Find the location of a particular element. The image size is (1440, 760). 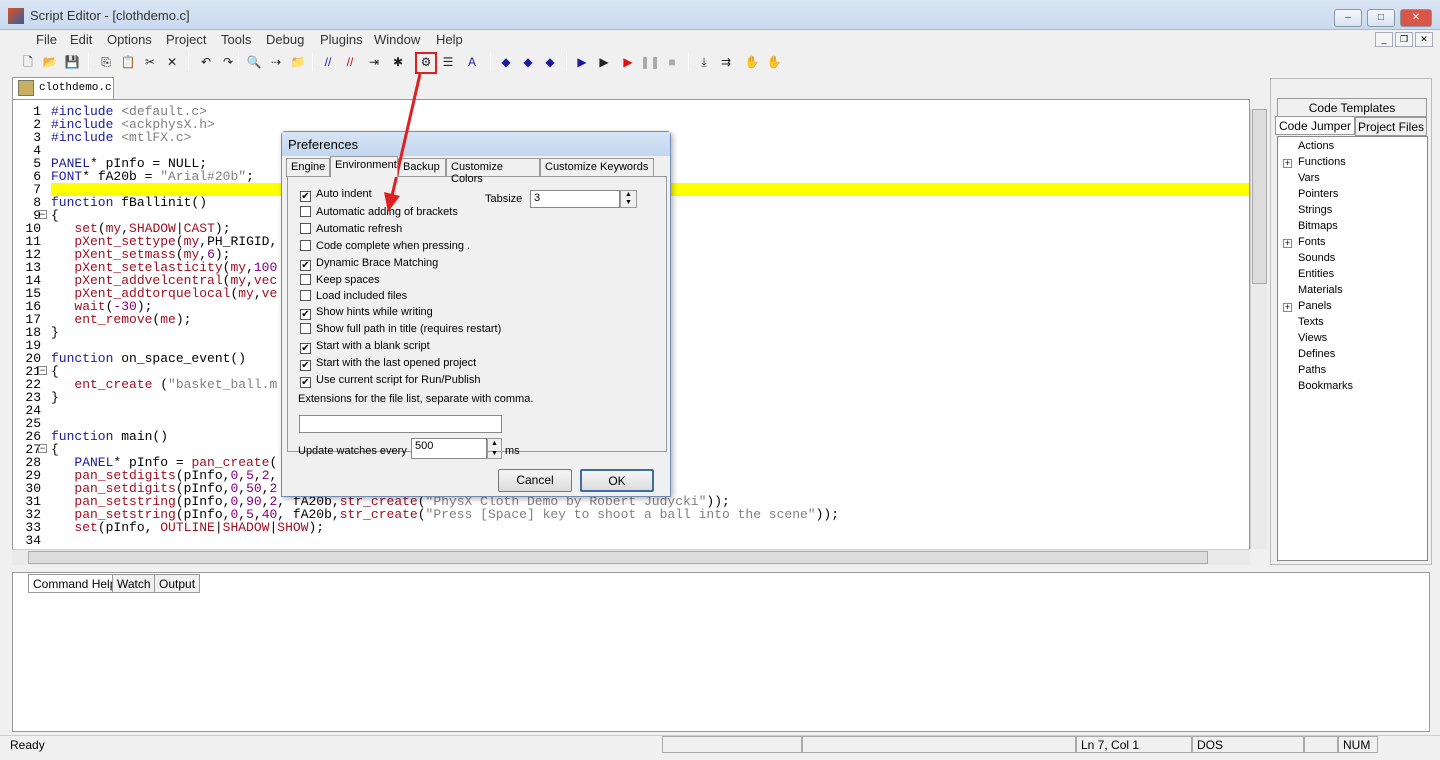

watch-interval-input: 500 is located at coordinates (449, 448).